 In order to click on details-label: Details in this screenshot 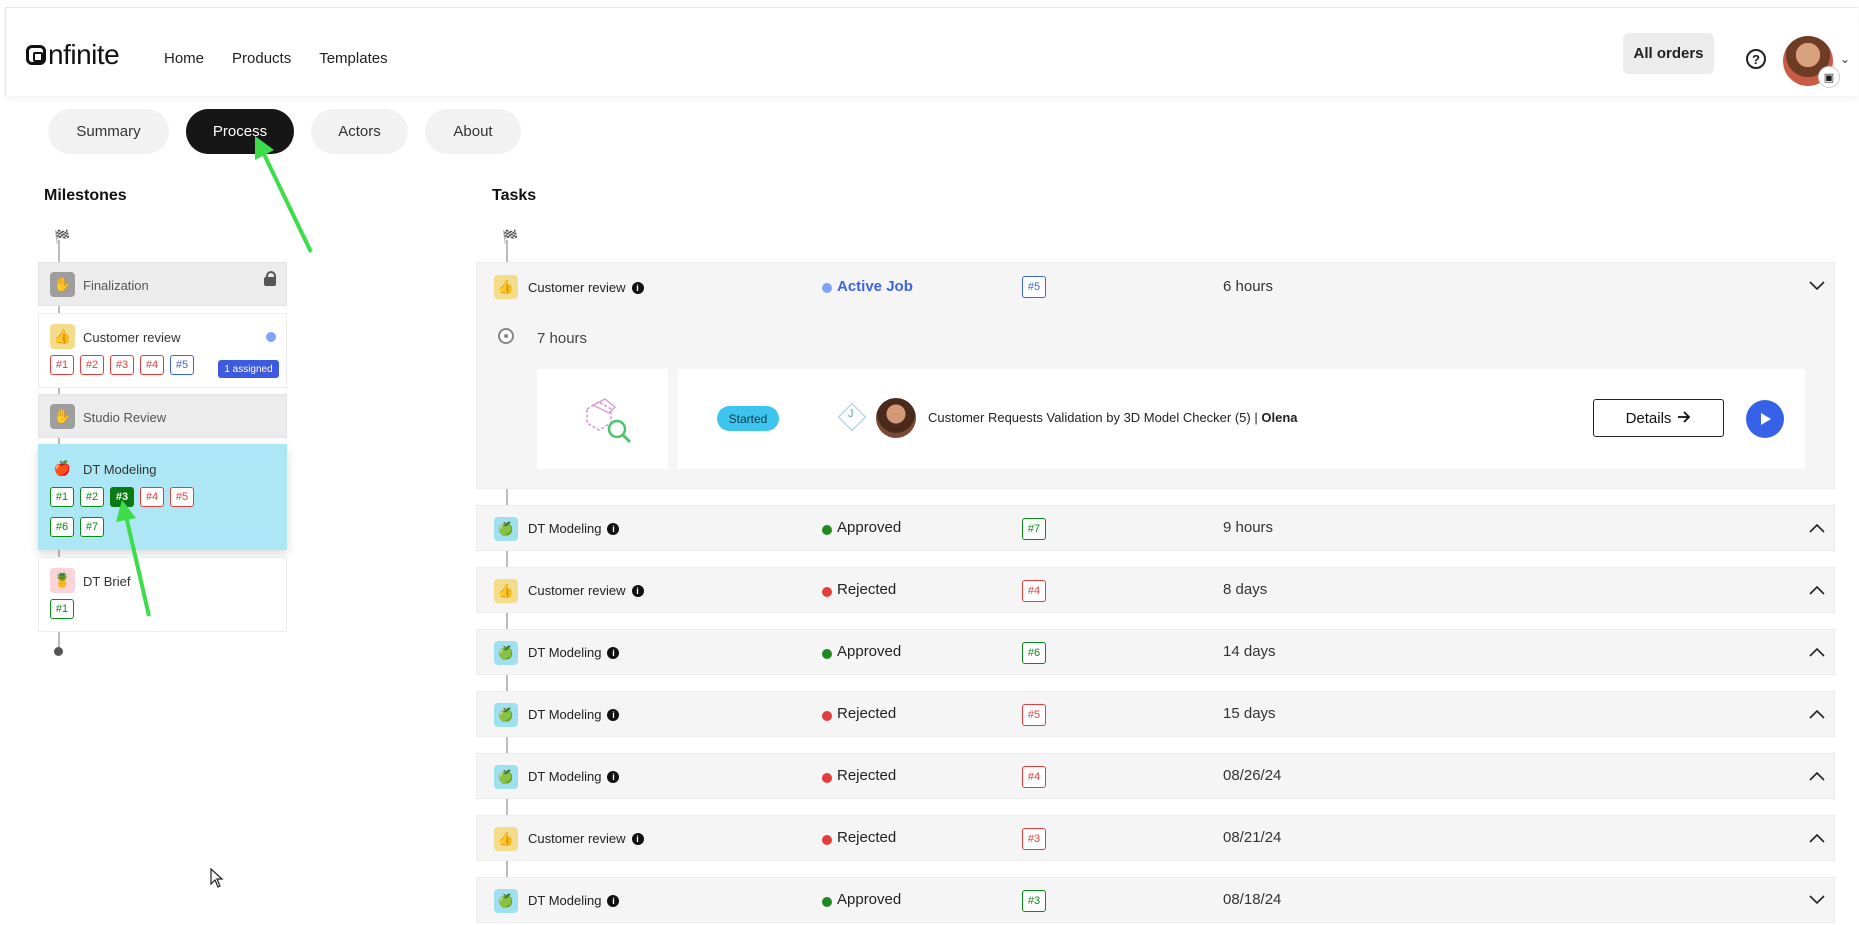, I will do `click(1648, 418)`.